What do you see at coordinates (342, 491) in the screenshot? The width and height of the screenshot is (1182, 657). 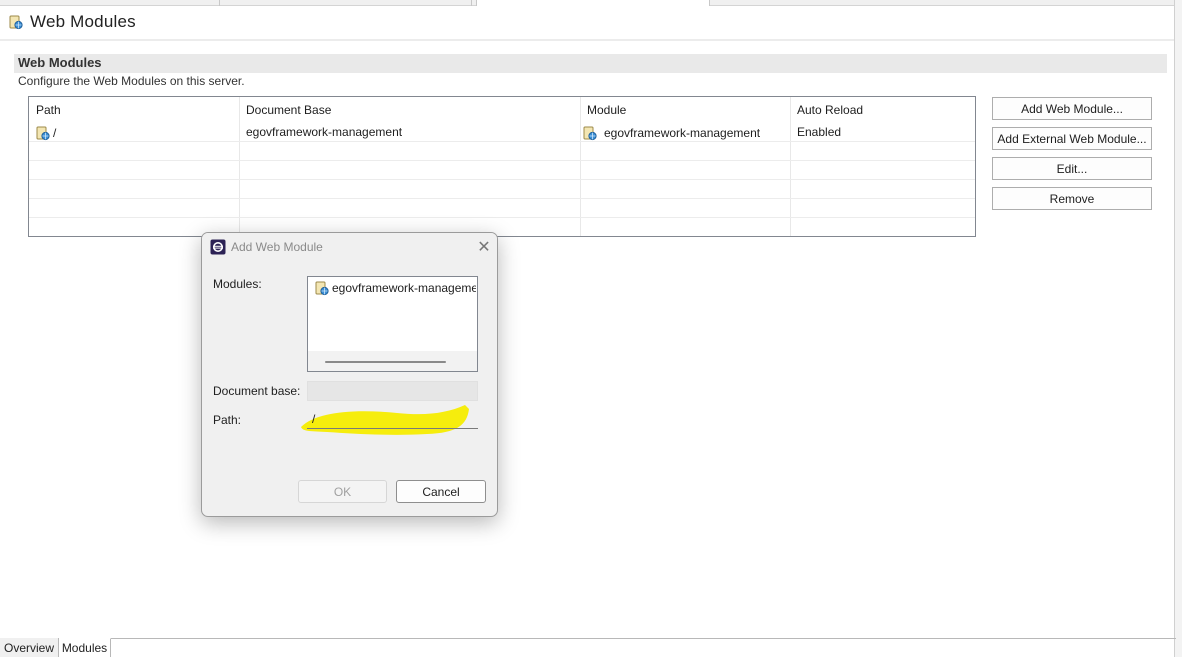 I see `ok-button: OK` at bounding box center [342, 491].